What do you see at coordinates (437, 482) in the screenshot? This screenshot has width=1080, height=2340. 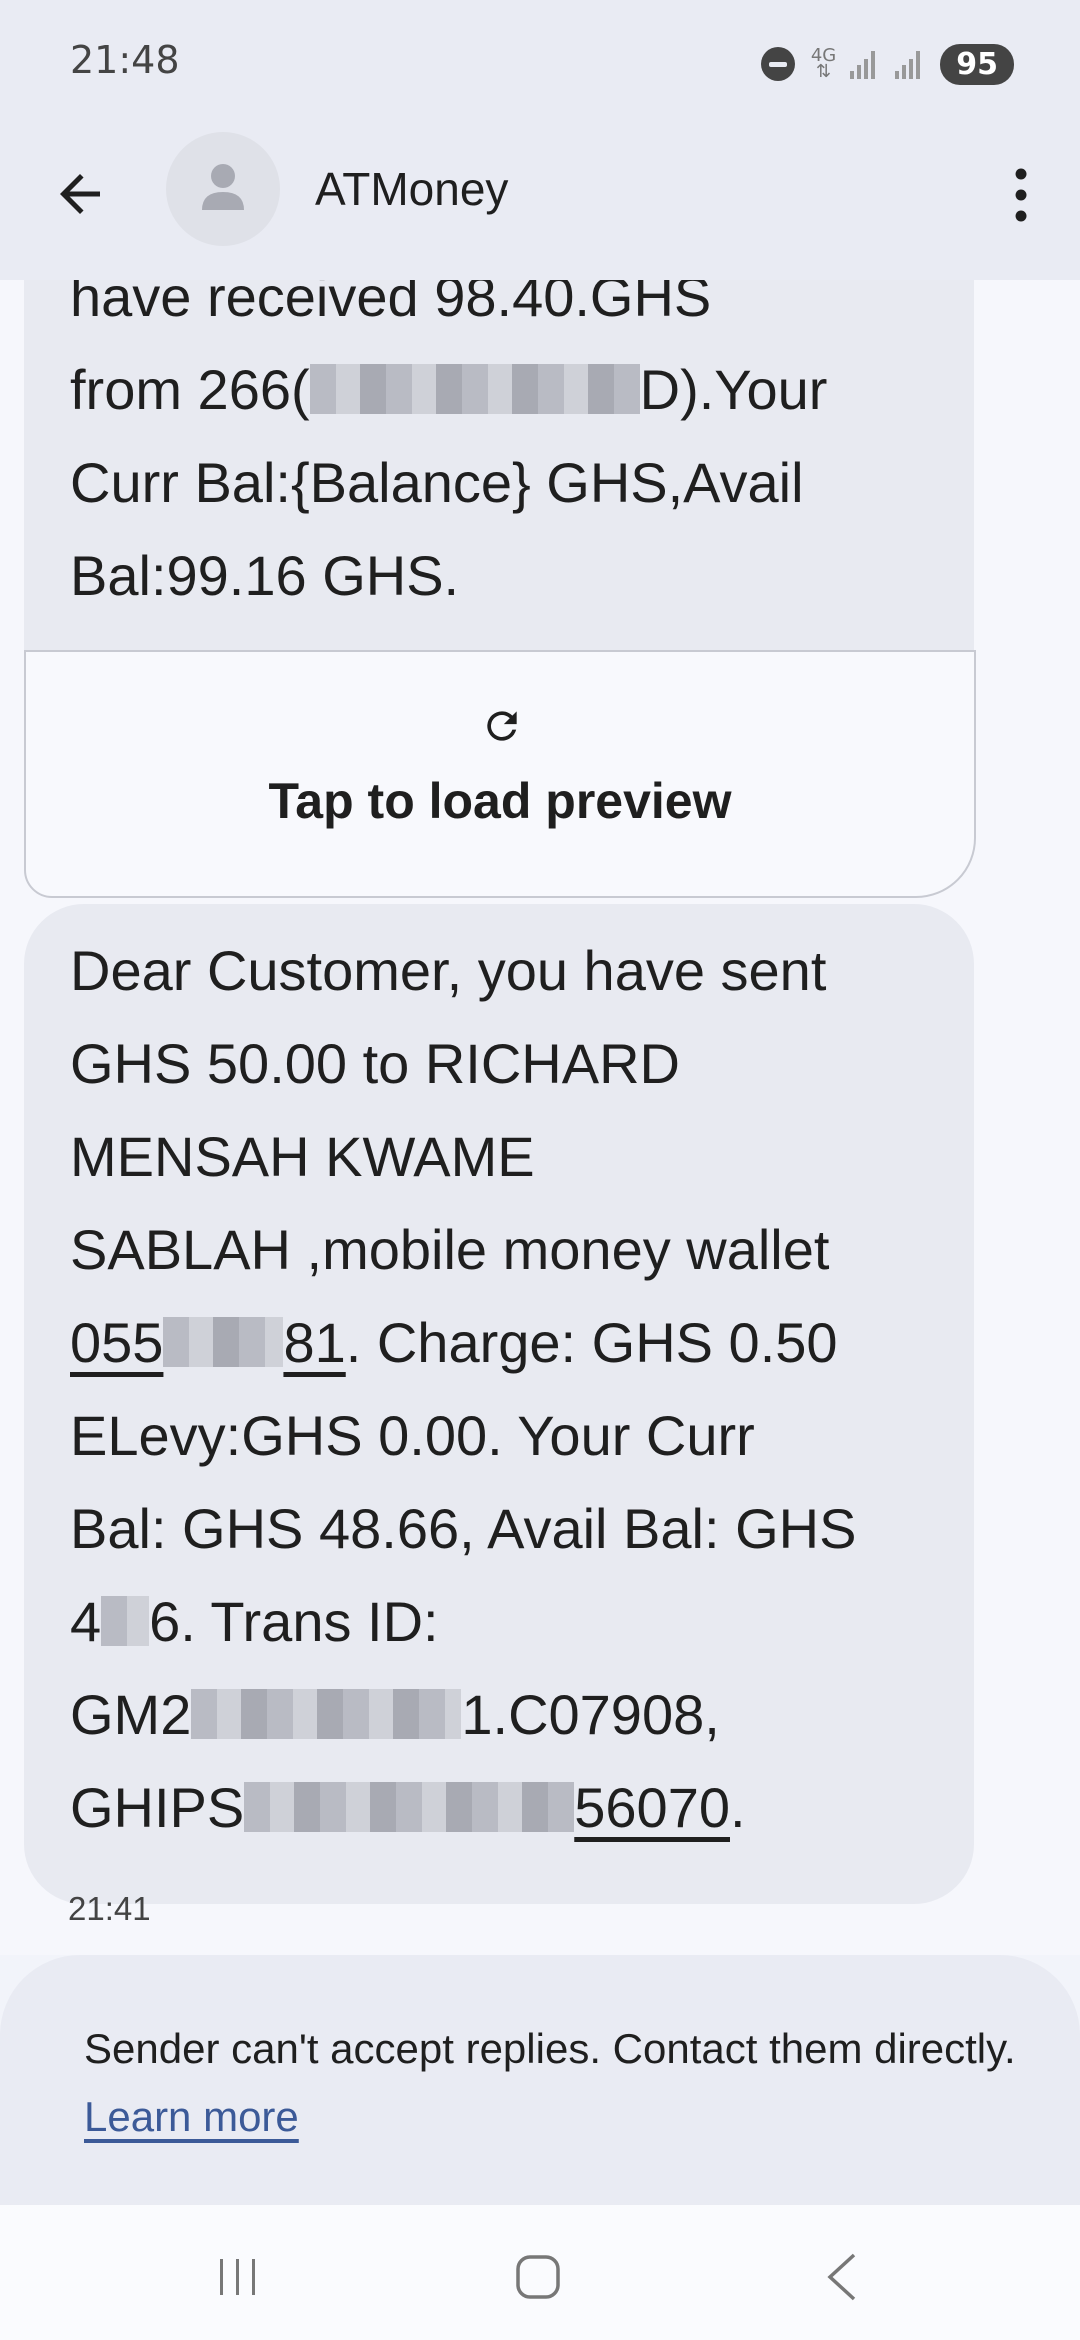 I see `message-line: Curr Bal:{Balance} GHS,Avail` at bounding box center [437, 482].